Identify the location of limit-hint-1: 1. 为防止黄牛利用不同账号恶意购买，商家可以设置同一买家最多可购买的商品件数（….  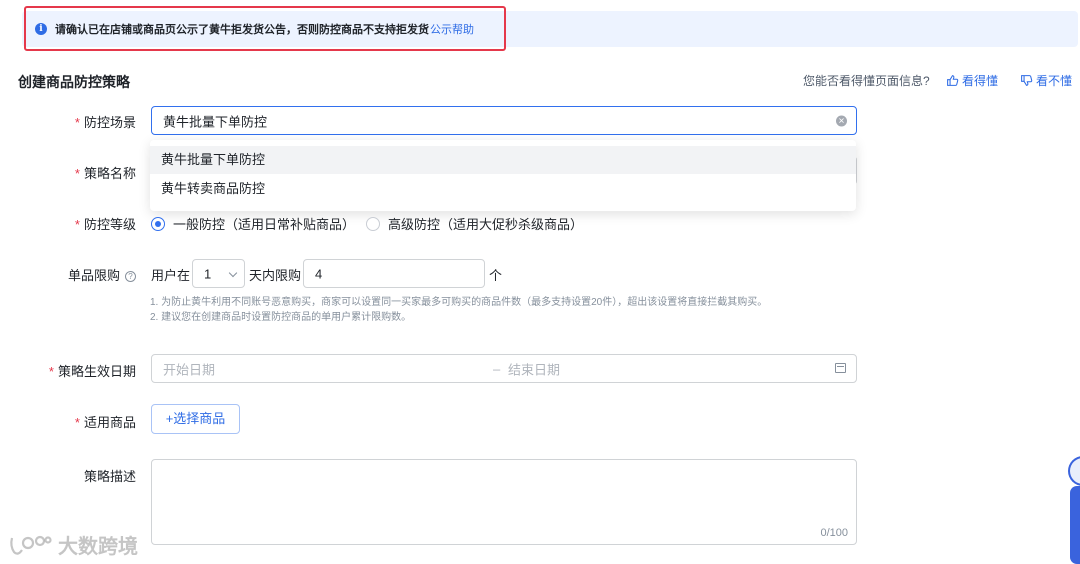
(459, 302).